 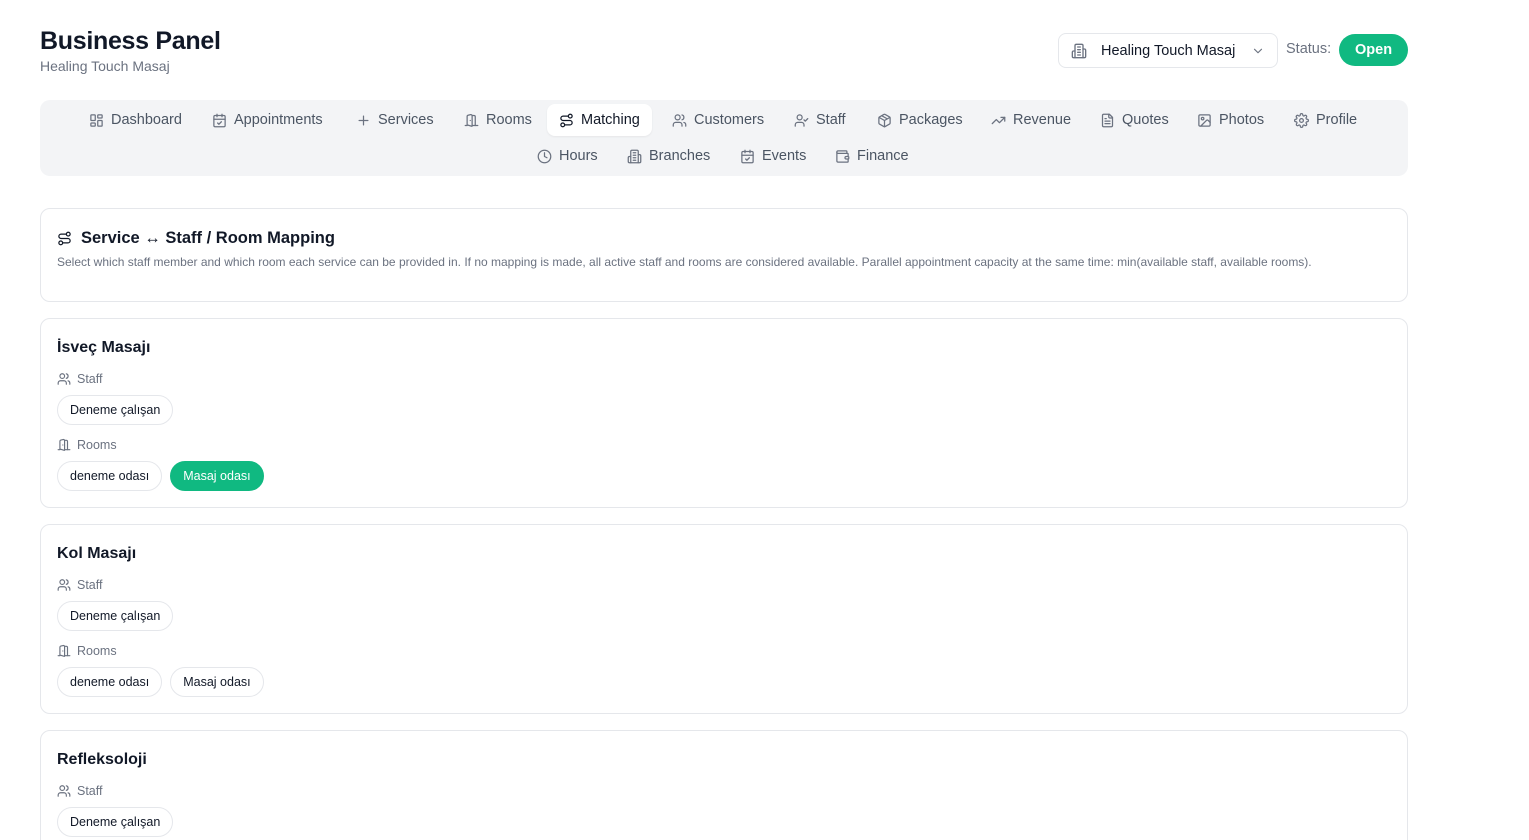 What do you see at coordinates (363, 120) in the screenshot?
I see `plus-icon` at bounding box center [363, 120].